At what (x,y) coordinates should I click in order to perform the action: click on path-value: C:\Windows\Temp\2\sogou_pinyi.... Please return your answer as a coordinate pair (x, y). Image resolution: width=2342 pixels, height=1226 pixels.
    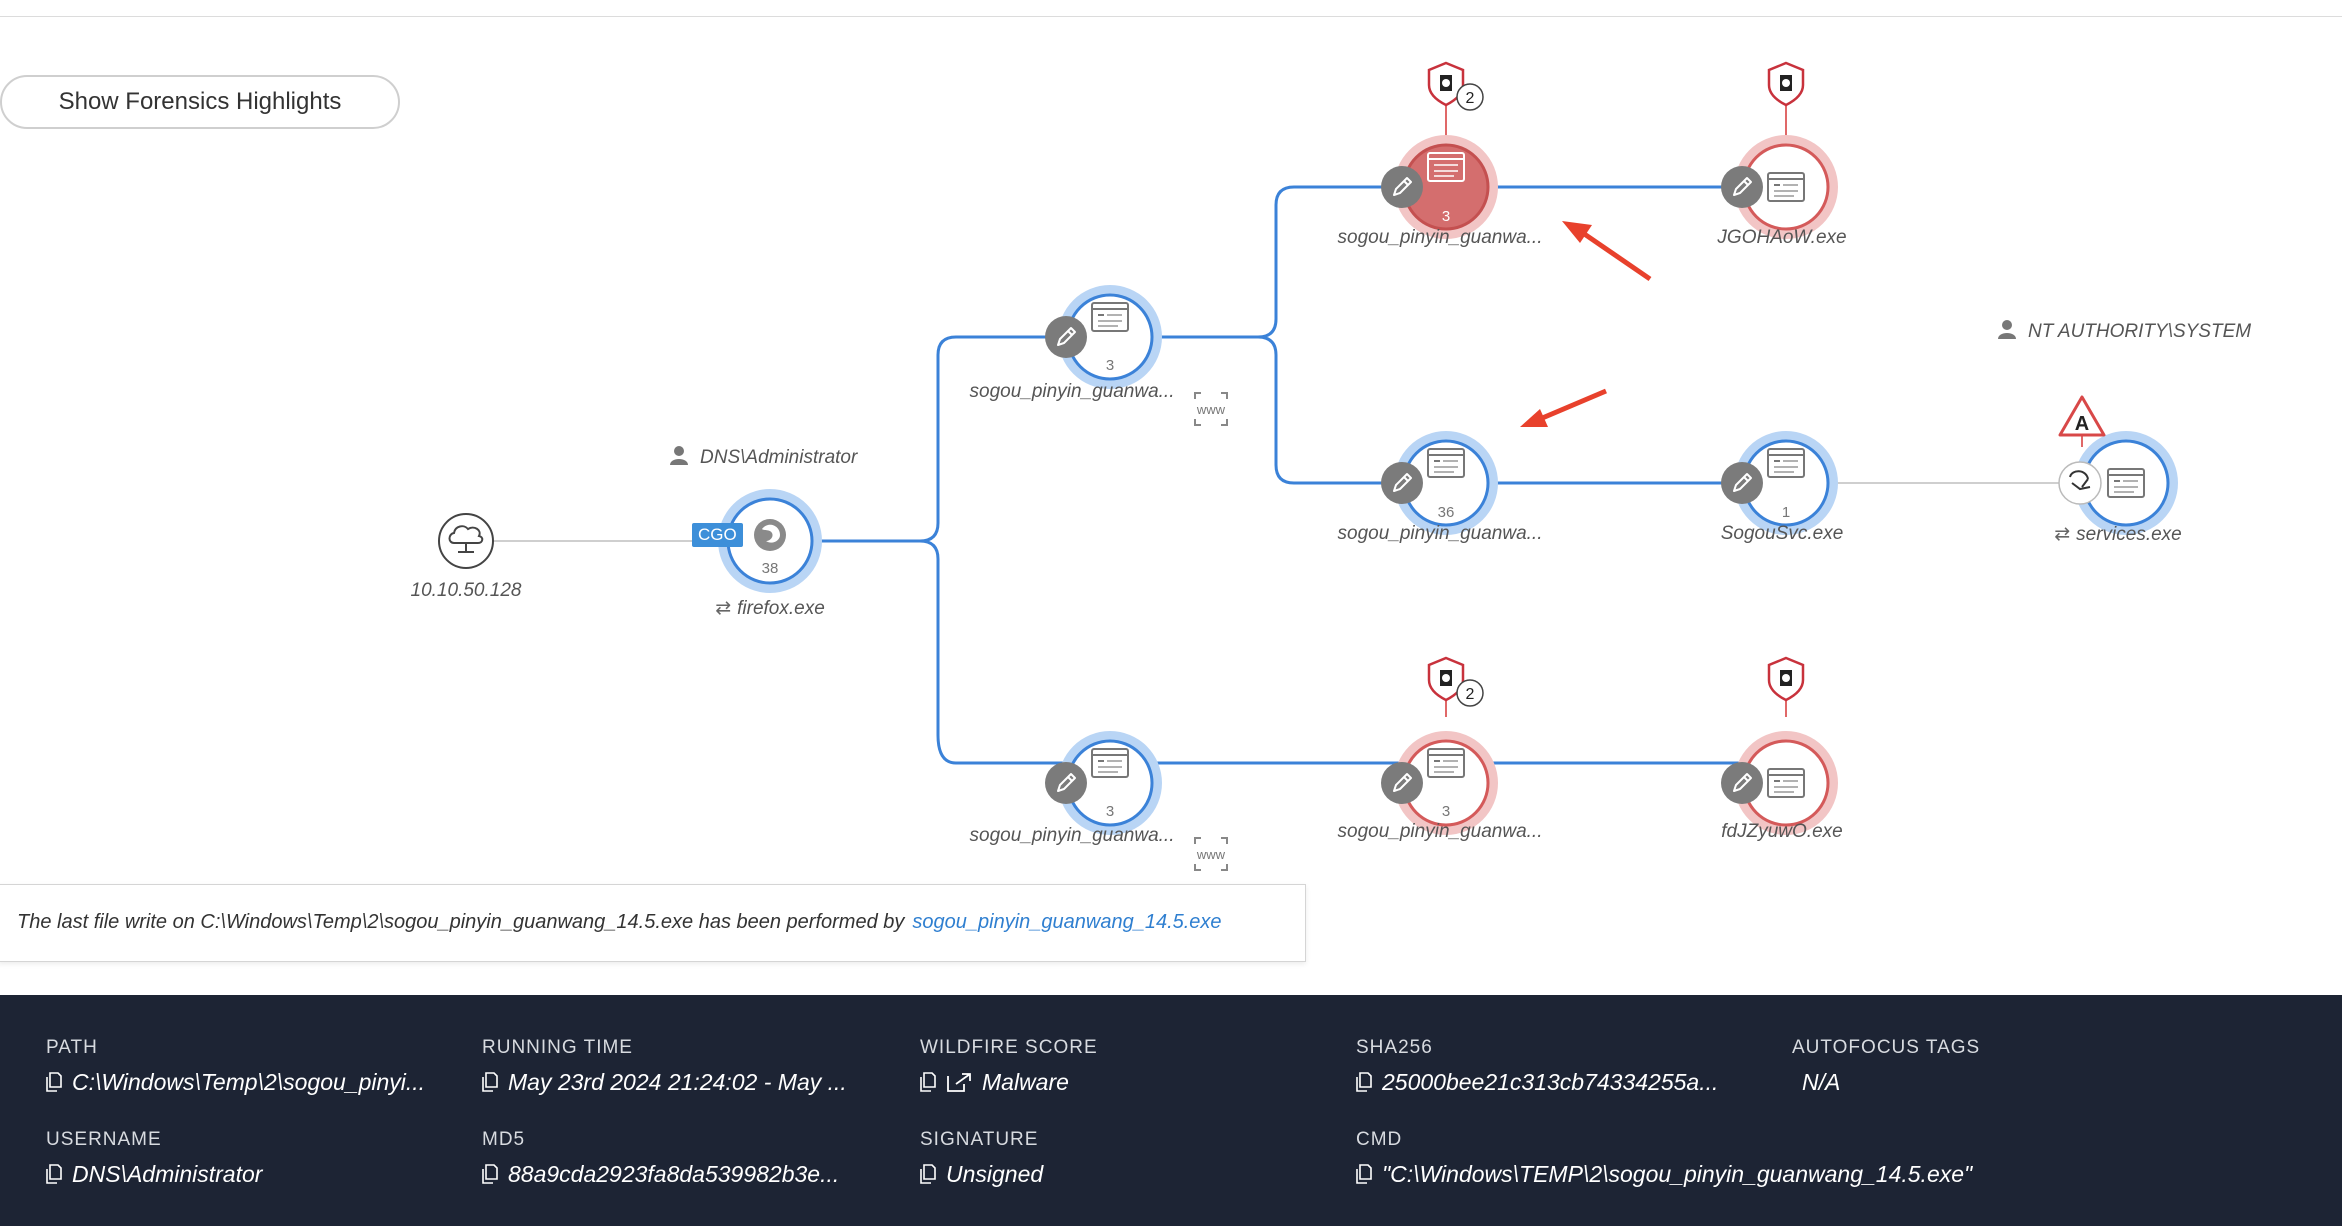
    Looking at the image, I should click on (249, 1082).